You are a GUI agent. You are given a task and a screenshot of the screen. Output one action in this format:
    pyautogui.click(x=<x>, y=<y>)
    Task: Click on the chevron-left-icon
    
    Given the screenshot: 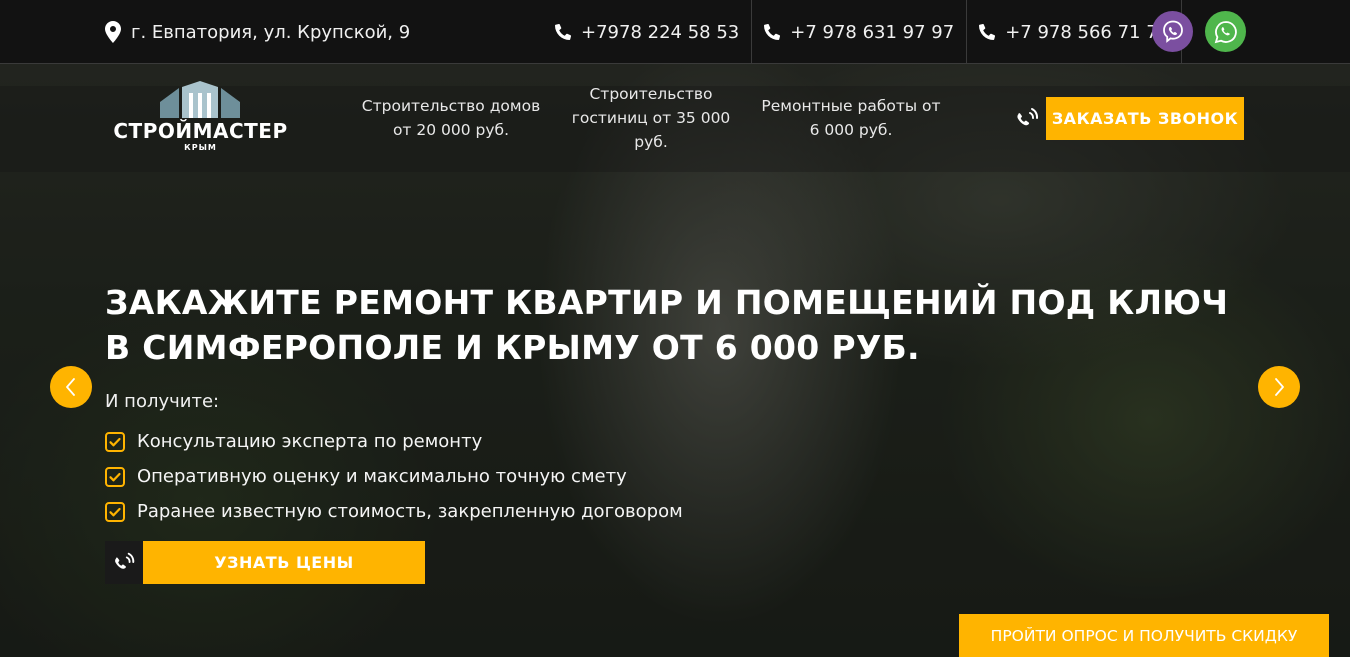 What is the action you would take?
    pyautogui.click(x=70, y=387)
    